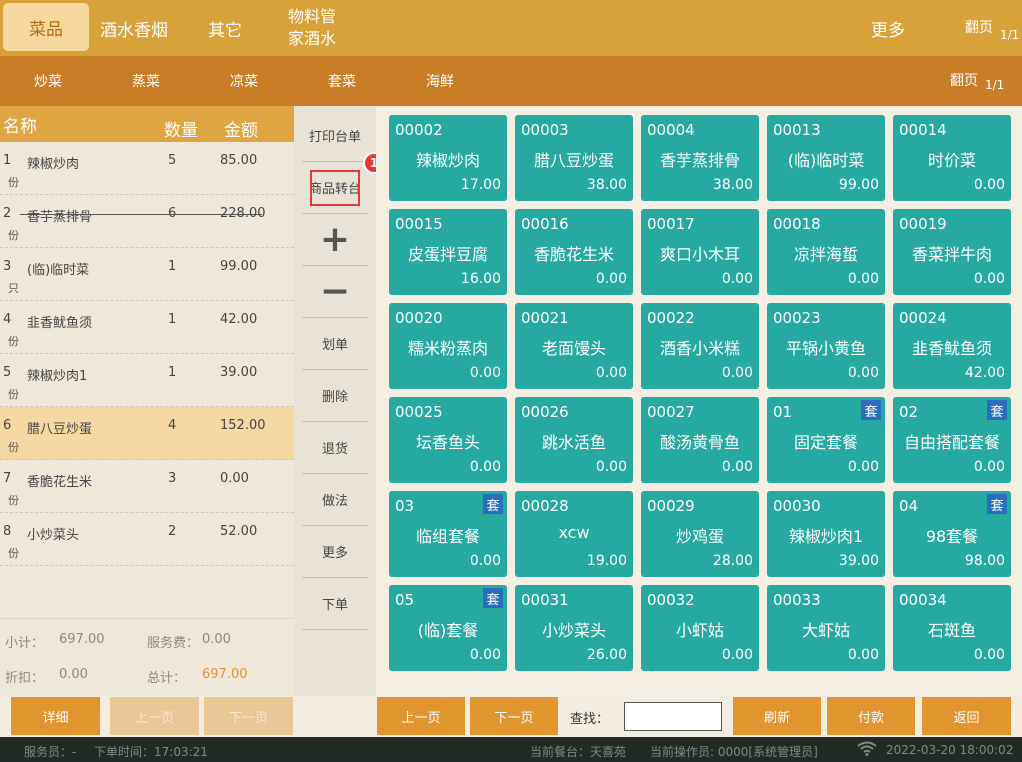  I want to click on increase-qty-button: +, so click(335, 240).